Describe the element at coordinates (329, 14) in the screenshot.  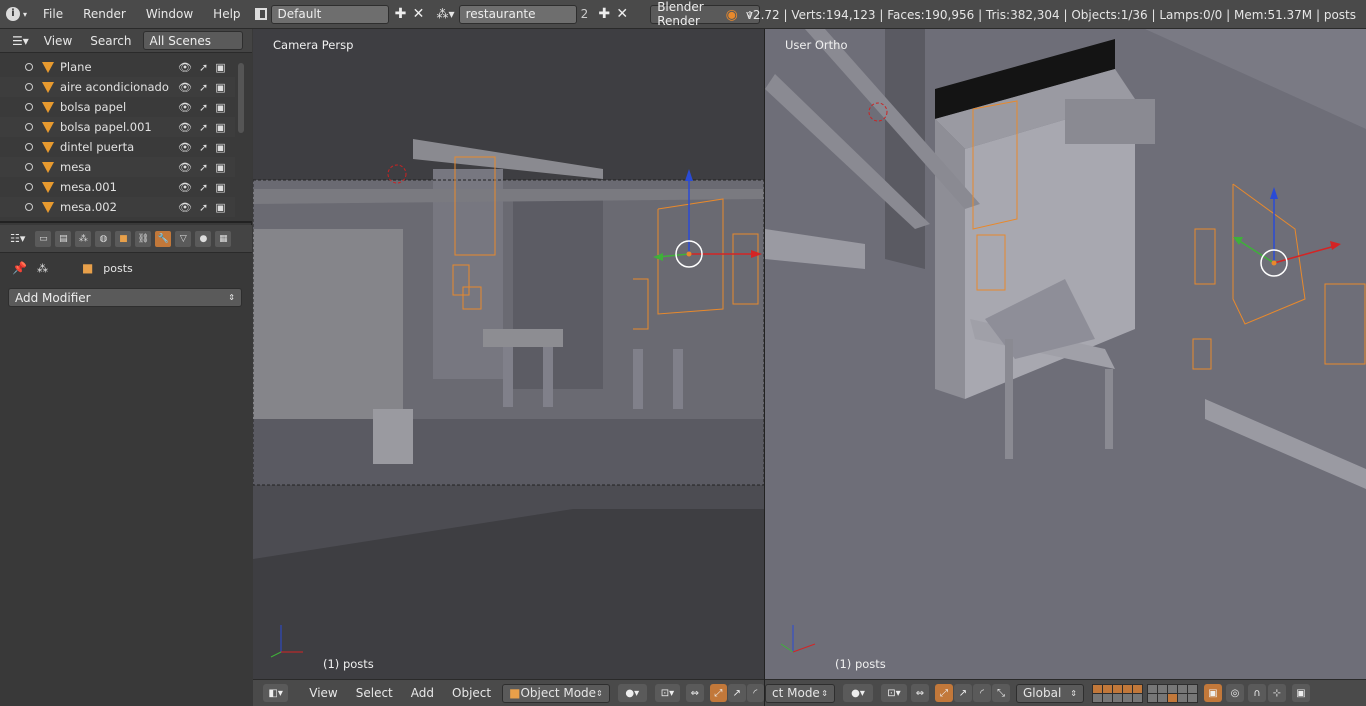
I see `screen-layout-field: Default` at that location.